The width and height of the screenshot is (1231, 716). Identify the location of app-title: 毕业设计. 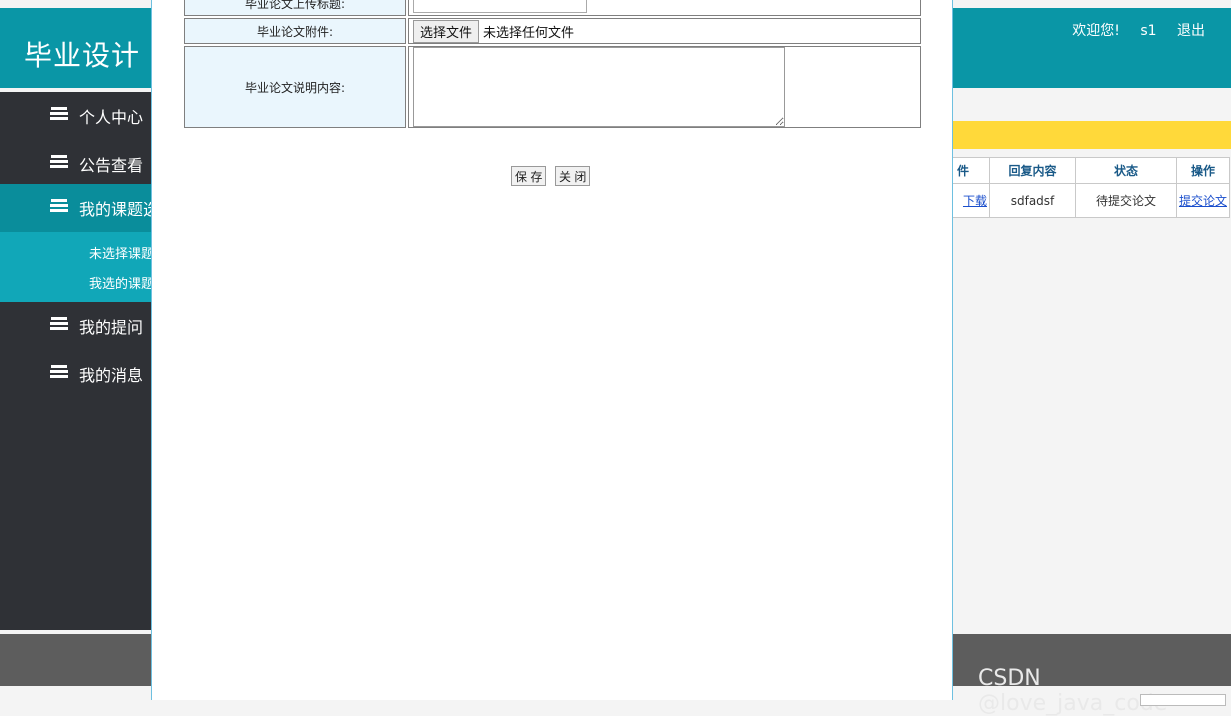
(82, 55).